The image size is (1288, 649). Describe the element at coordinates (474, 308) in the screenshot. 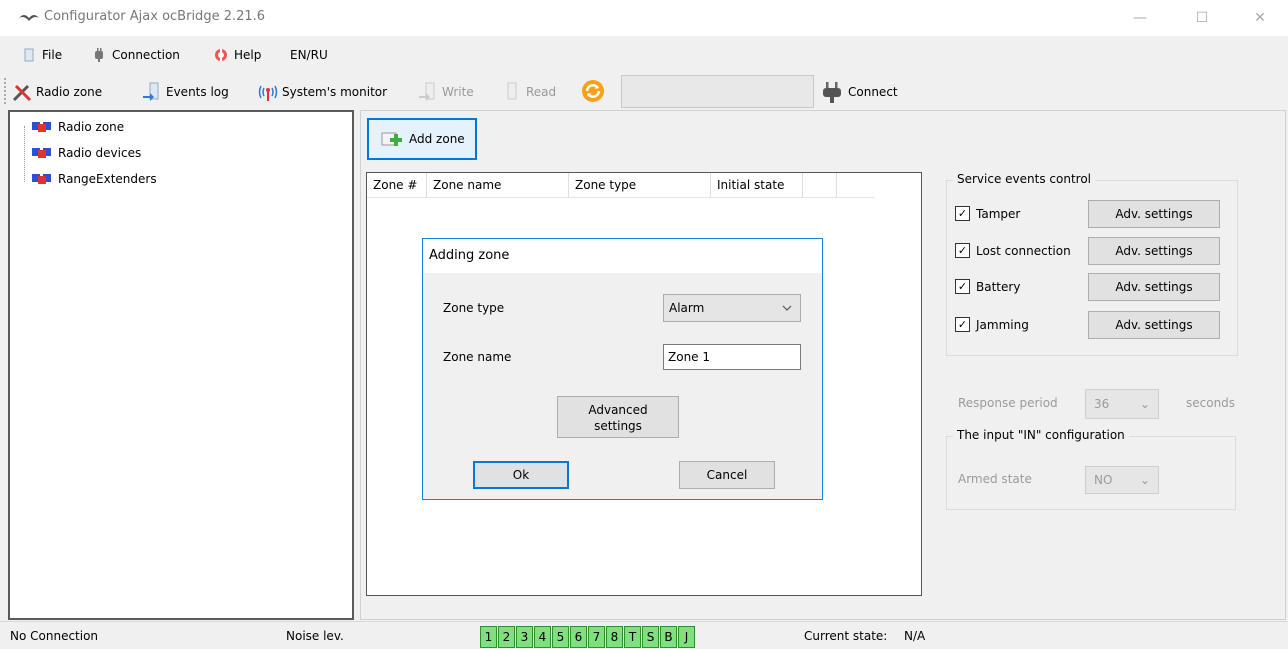

I see `zone-type-label: Zone type` at that location.